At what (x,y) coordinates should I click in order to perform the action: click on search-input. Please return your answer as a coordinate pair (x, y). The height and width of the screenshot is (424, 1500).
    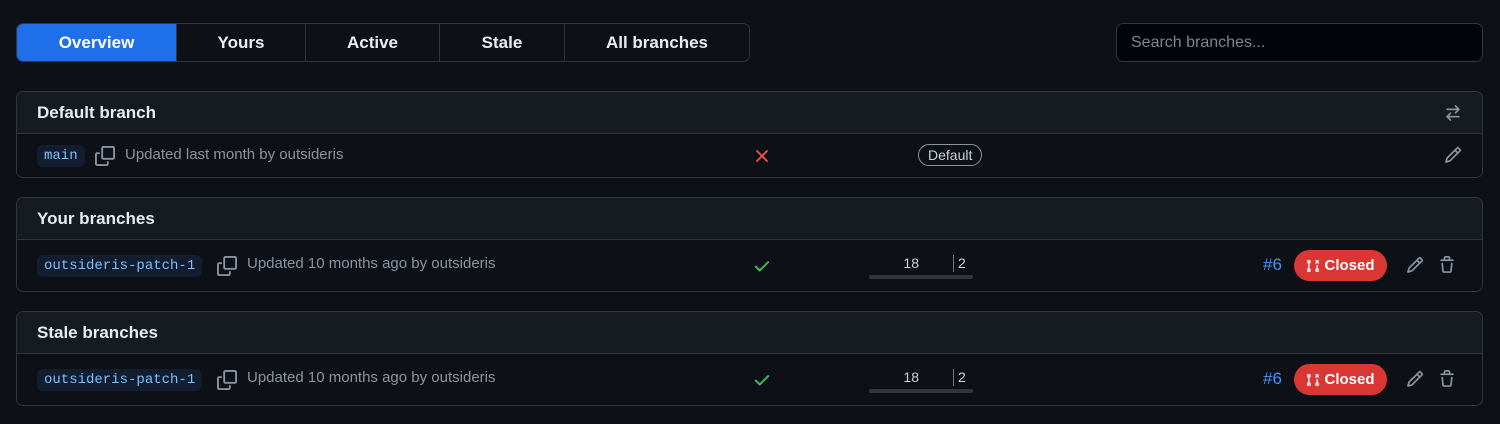
    Looking at the image, I should click on (1306, 42).